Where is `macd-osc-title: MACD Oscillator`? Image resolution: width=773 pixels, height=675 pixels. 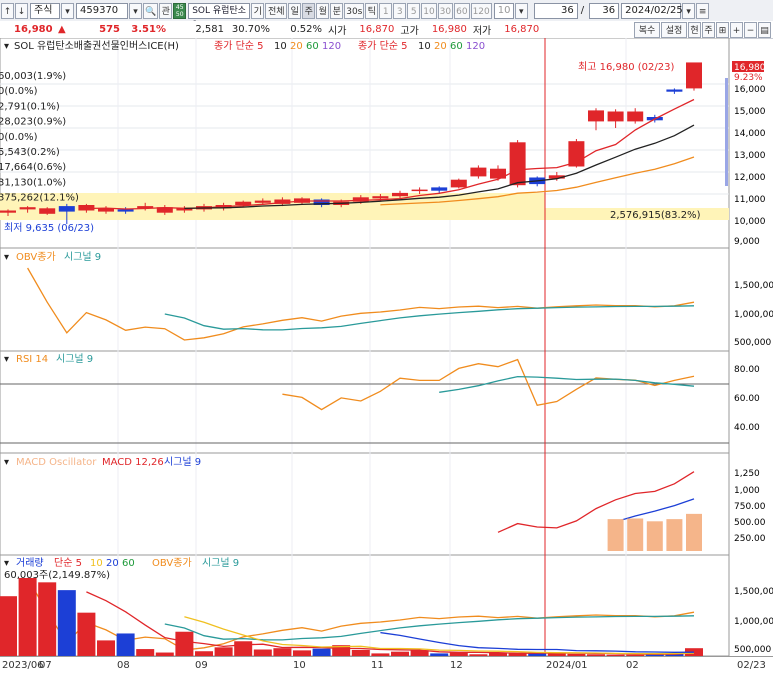 macd-osc-title: MACD Oscillator is located at coordinates (56, 462).